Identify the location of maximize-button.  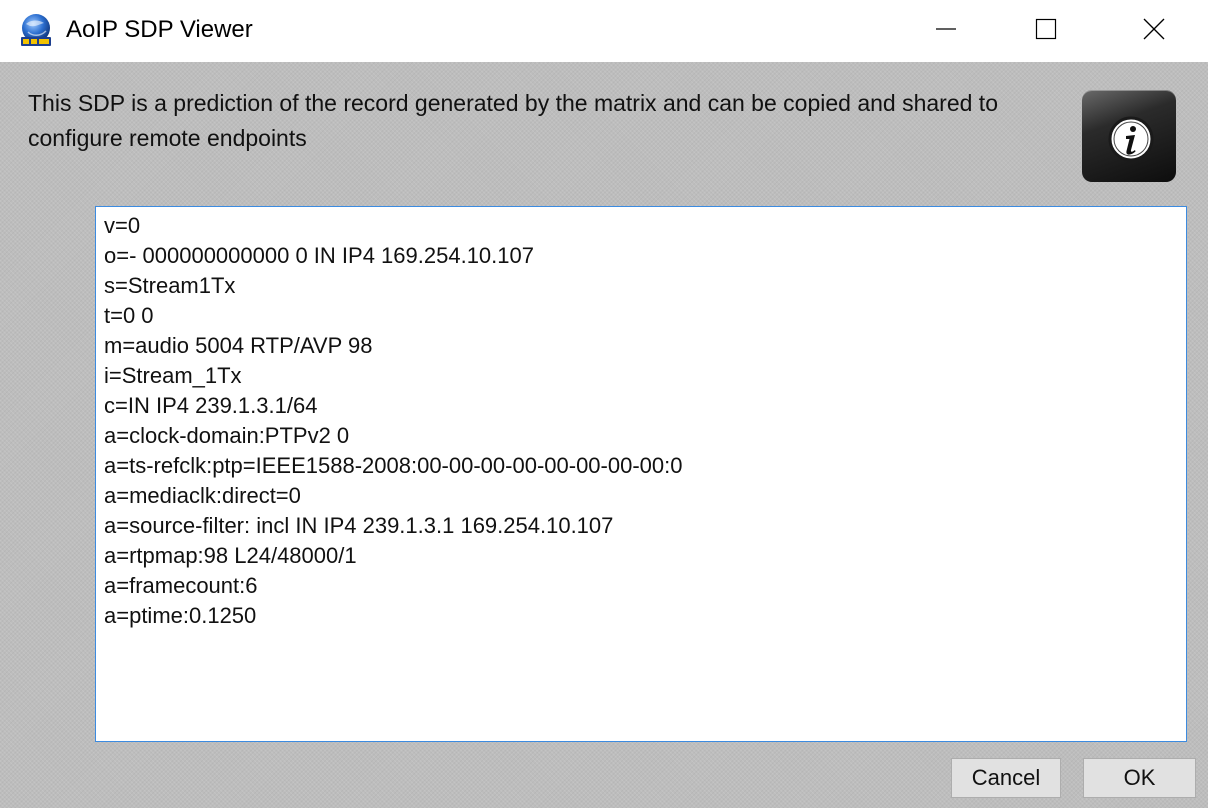
(1046, 31).